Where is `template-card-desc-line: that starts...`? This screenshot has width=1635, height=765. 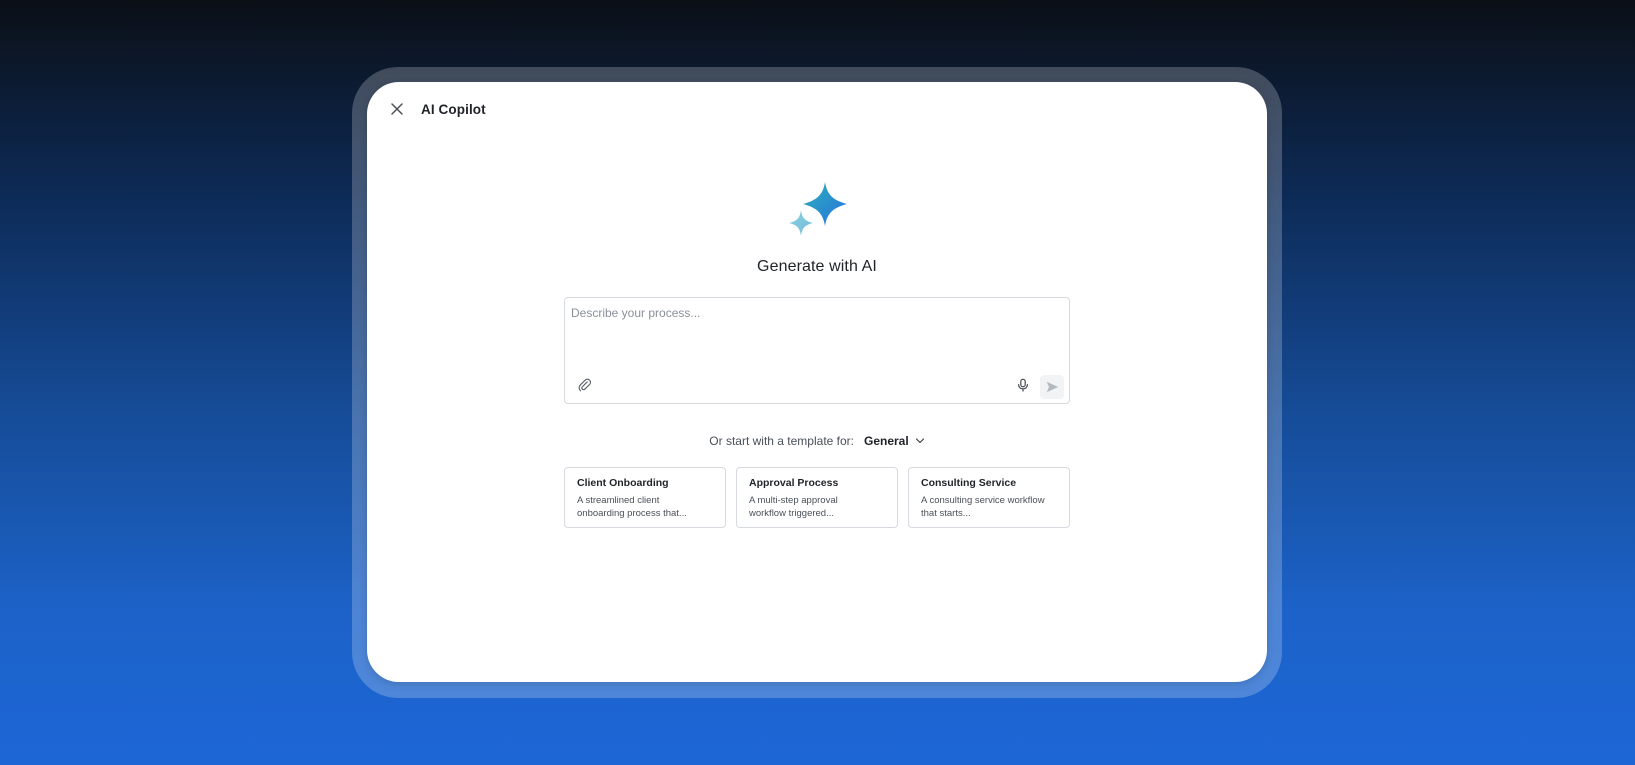
template-card-desc-line: that starts... is located at coordinates (946, 513).